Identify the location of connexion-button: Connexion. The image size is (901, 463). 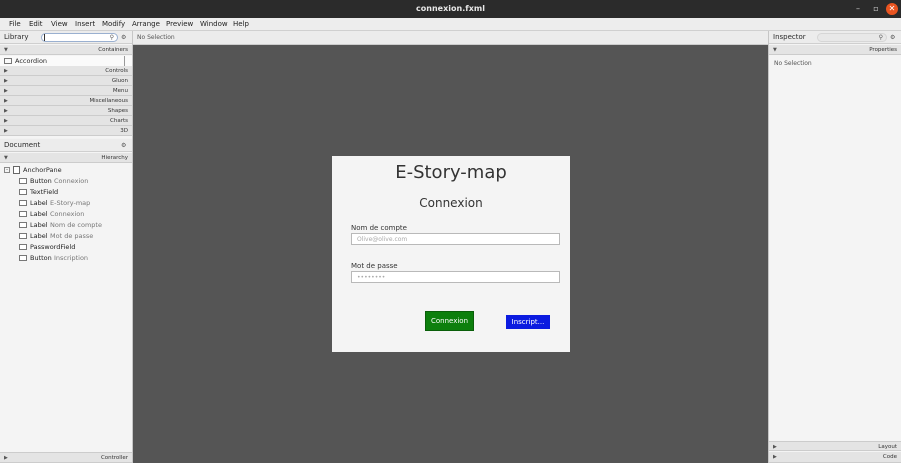
(449, 321).